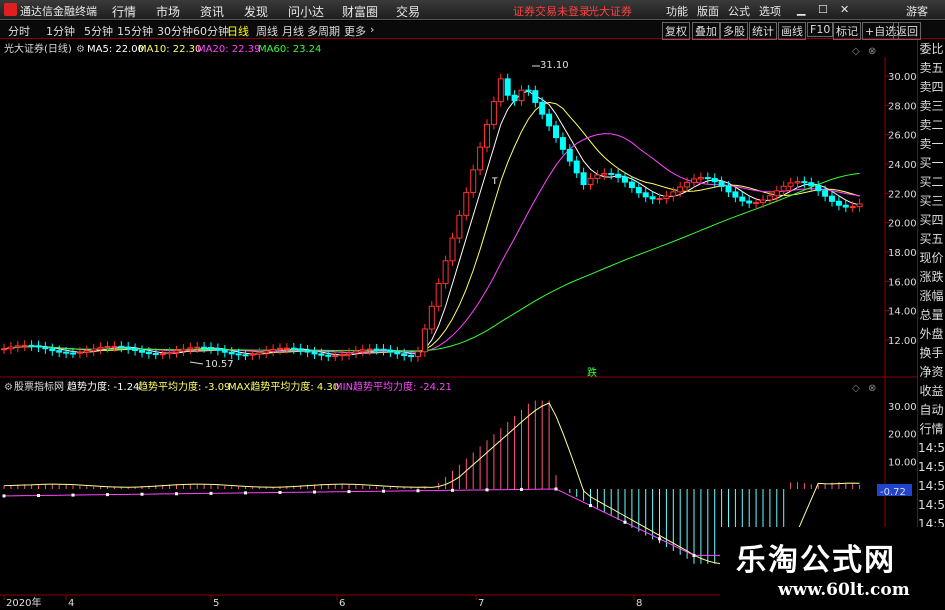 The image size is (945, 610). I want to click on broker-notice: 证券交易未登录, so click(551, 11).